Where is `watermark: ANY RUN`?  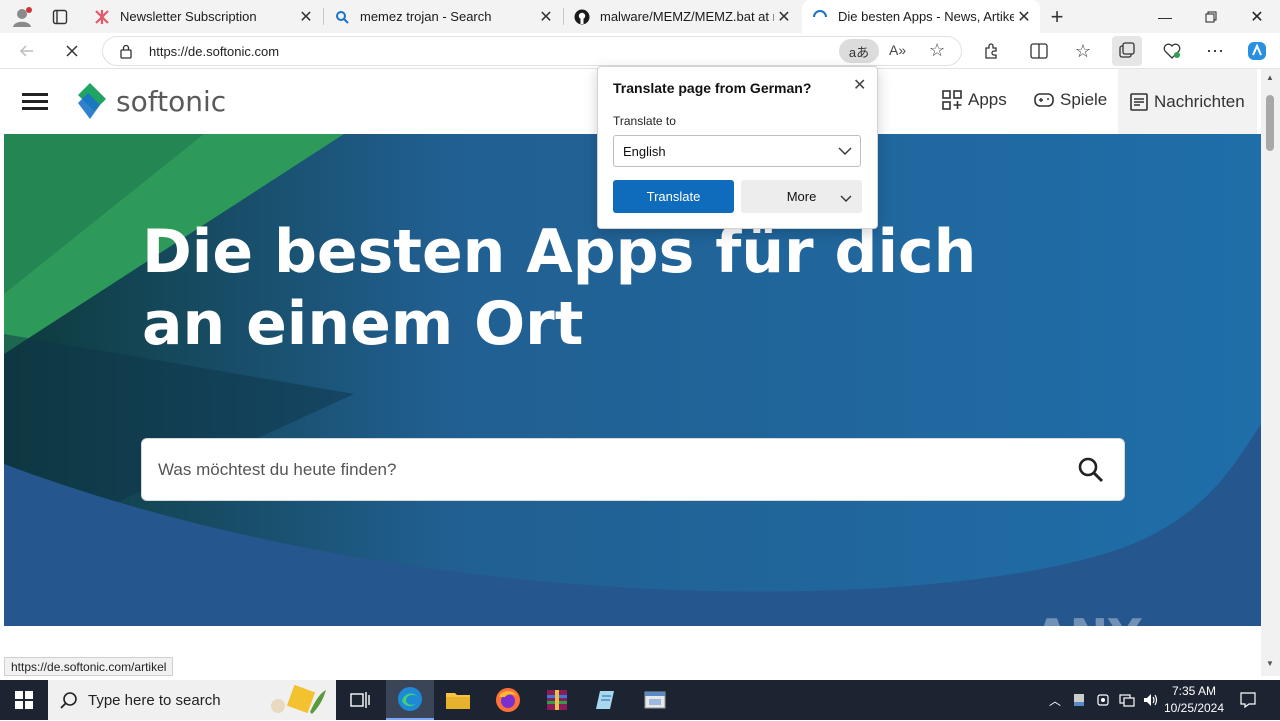 watermark: ANY RUN is located at coordinates (1089, 642).